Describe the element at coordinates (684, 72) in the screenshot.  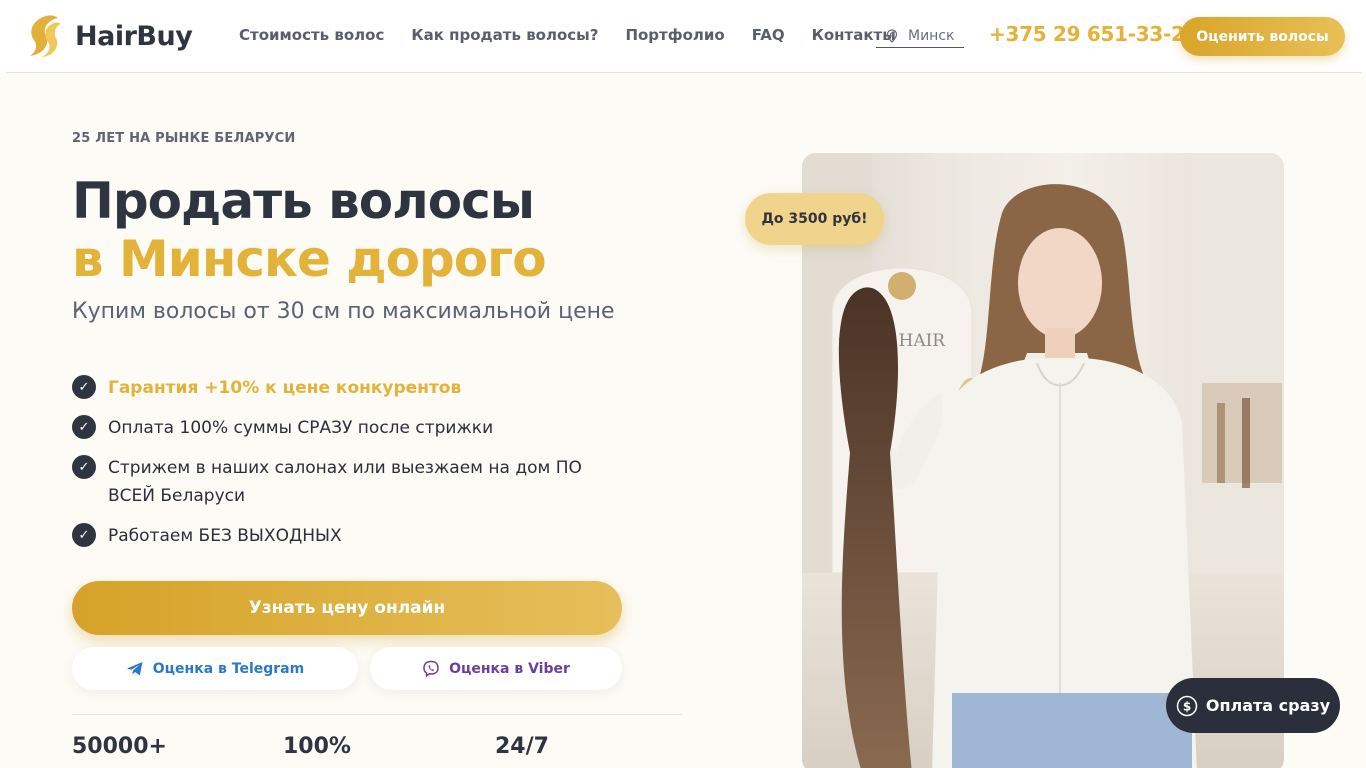
I see `header-divider` at that location.